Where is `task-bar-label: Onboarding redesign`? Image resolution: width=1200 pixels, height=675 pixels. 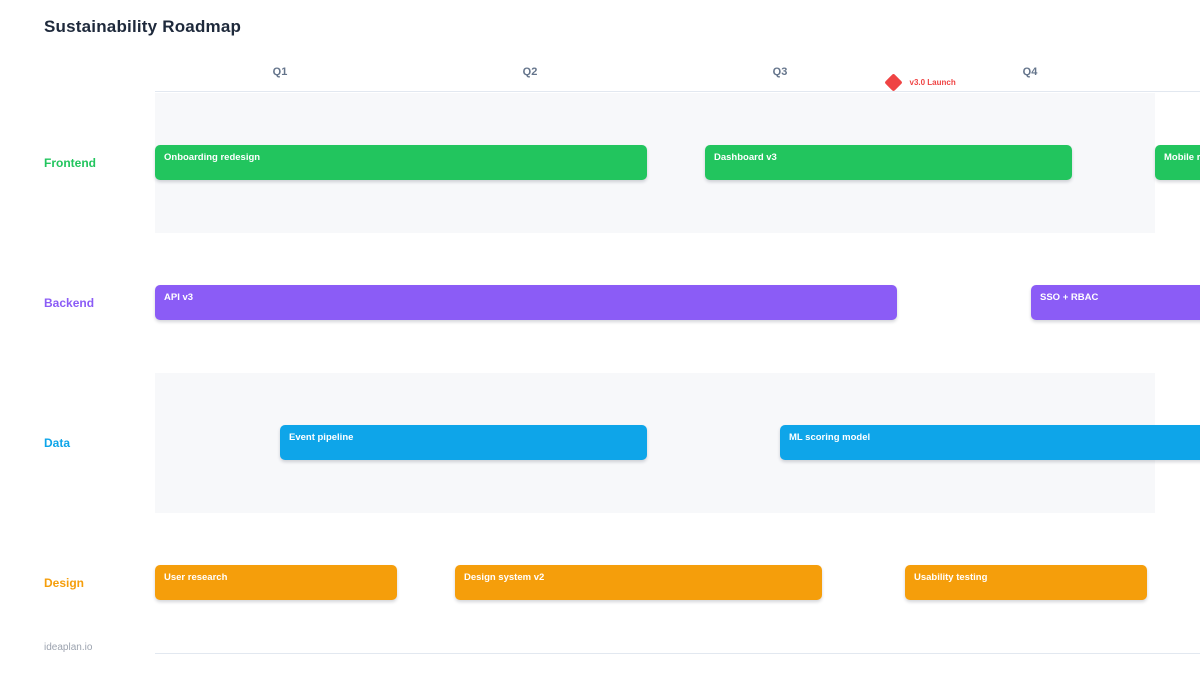
task-bar-label: Onboarding redesign is located at coordinates (212, 157).